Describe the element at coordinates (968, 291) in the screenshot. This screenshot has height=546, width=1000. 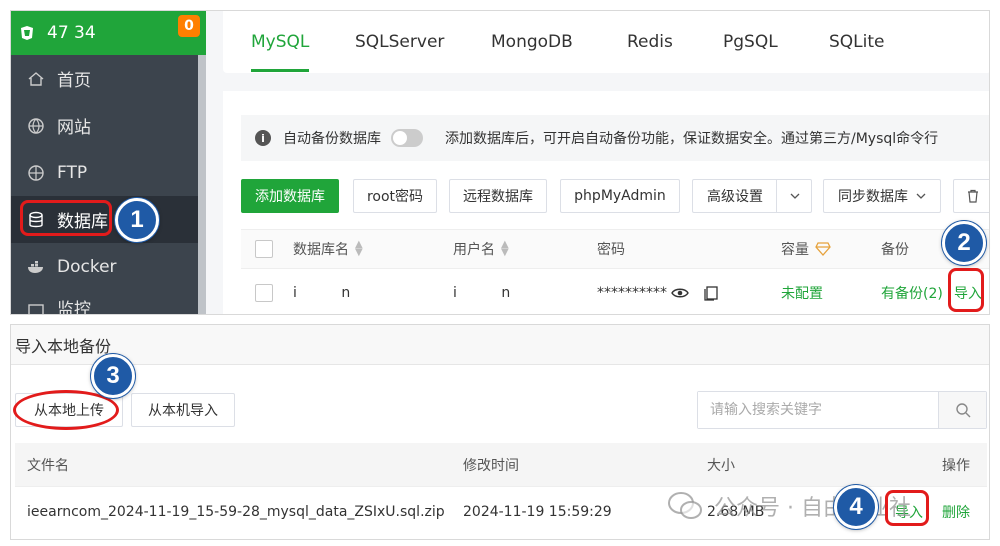
I see `import-link: 导入` at that location.